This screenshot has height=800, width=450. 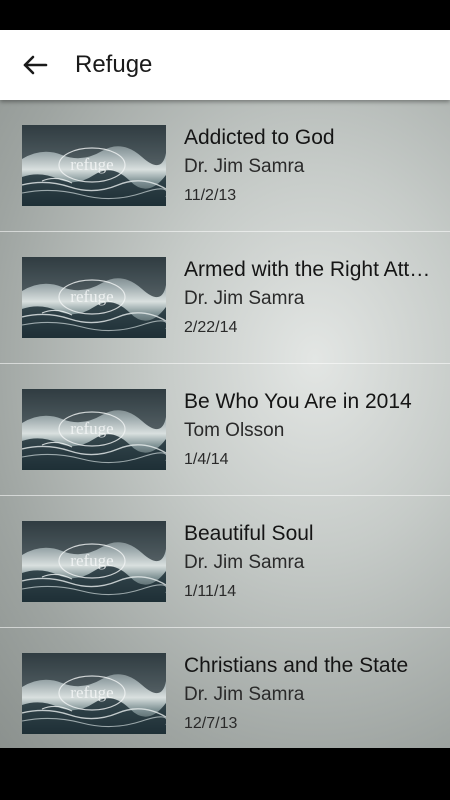 I want to click on sermon-date: 11/2/13, so click(x=210, y=195).